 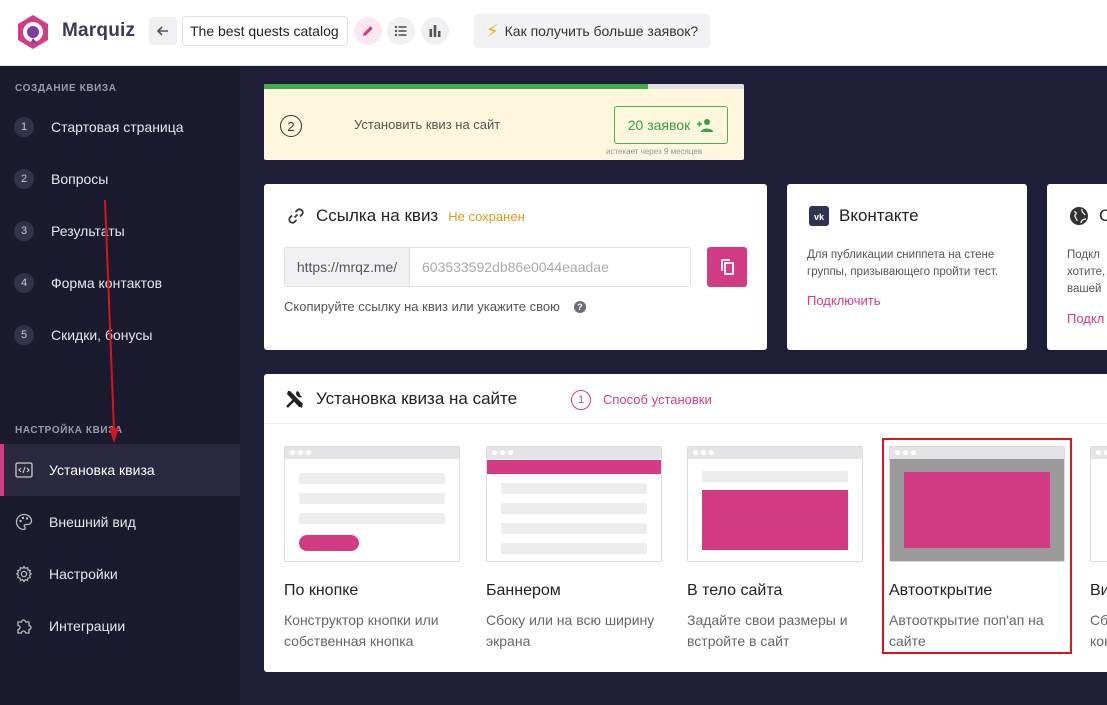 What do you see at coordinates (80, 179) in the screenshot?
I see `sidebar-item-label: Вопросы` at bounding box center [80, 179].